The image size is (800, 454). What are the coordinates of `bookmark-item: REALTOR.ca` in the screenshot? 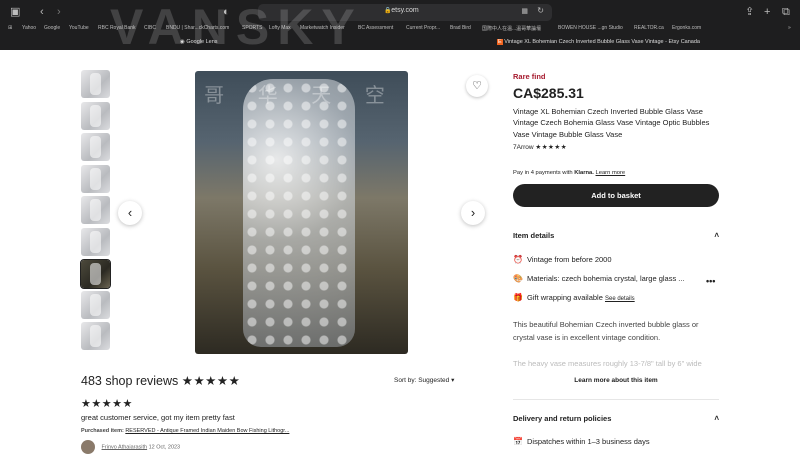 It's located at (649, 28).